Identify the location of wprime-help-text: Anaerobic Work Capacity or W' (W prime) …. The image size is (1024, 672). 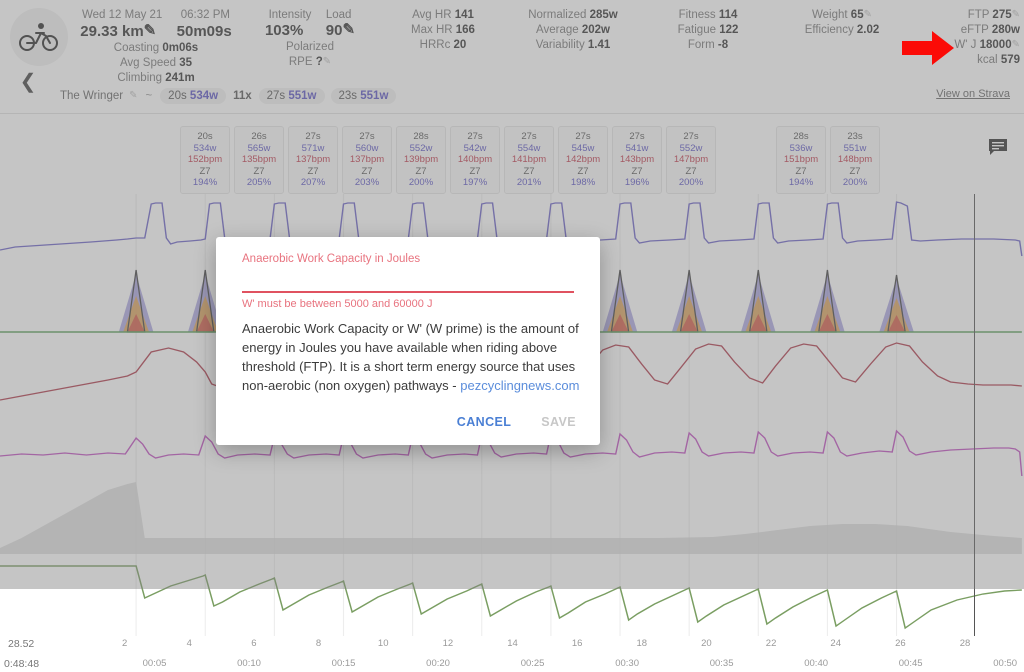
(413, 357).